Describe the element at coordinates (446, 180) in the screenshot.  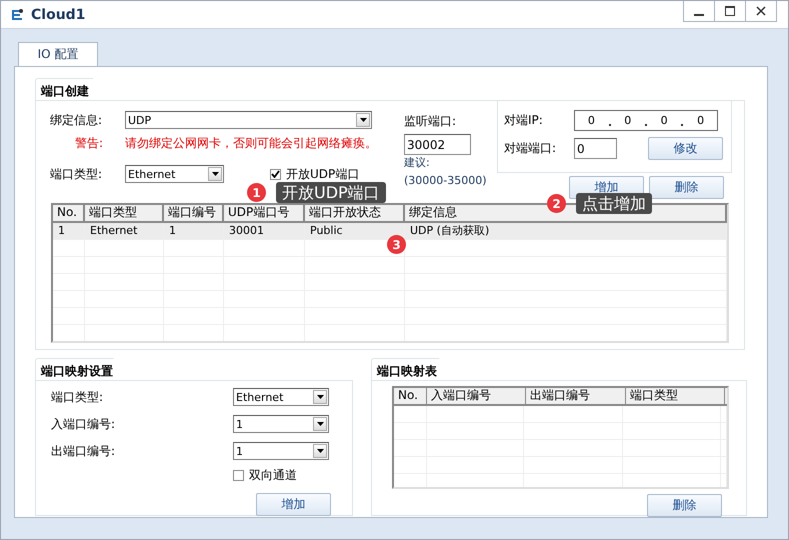
I see `hint-range: (30000-35000)` at that location.